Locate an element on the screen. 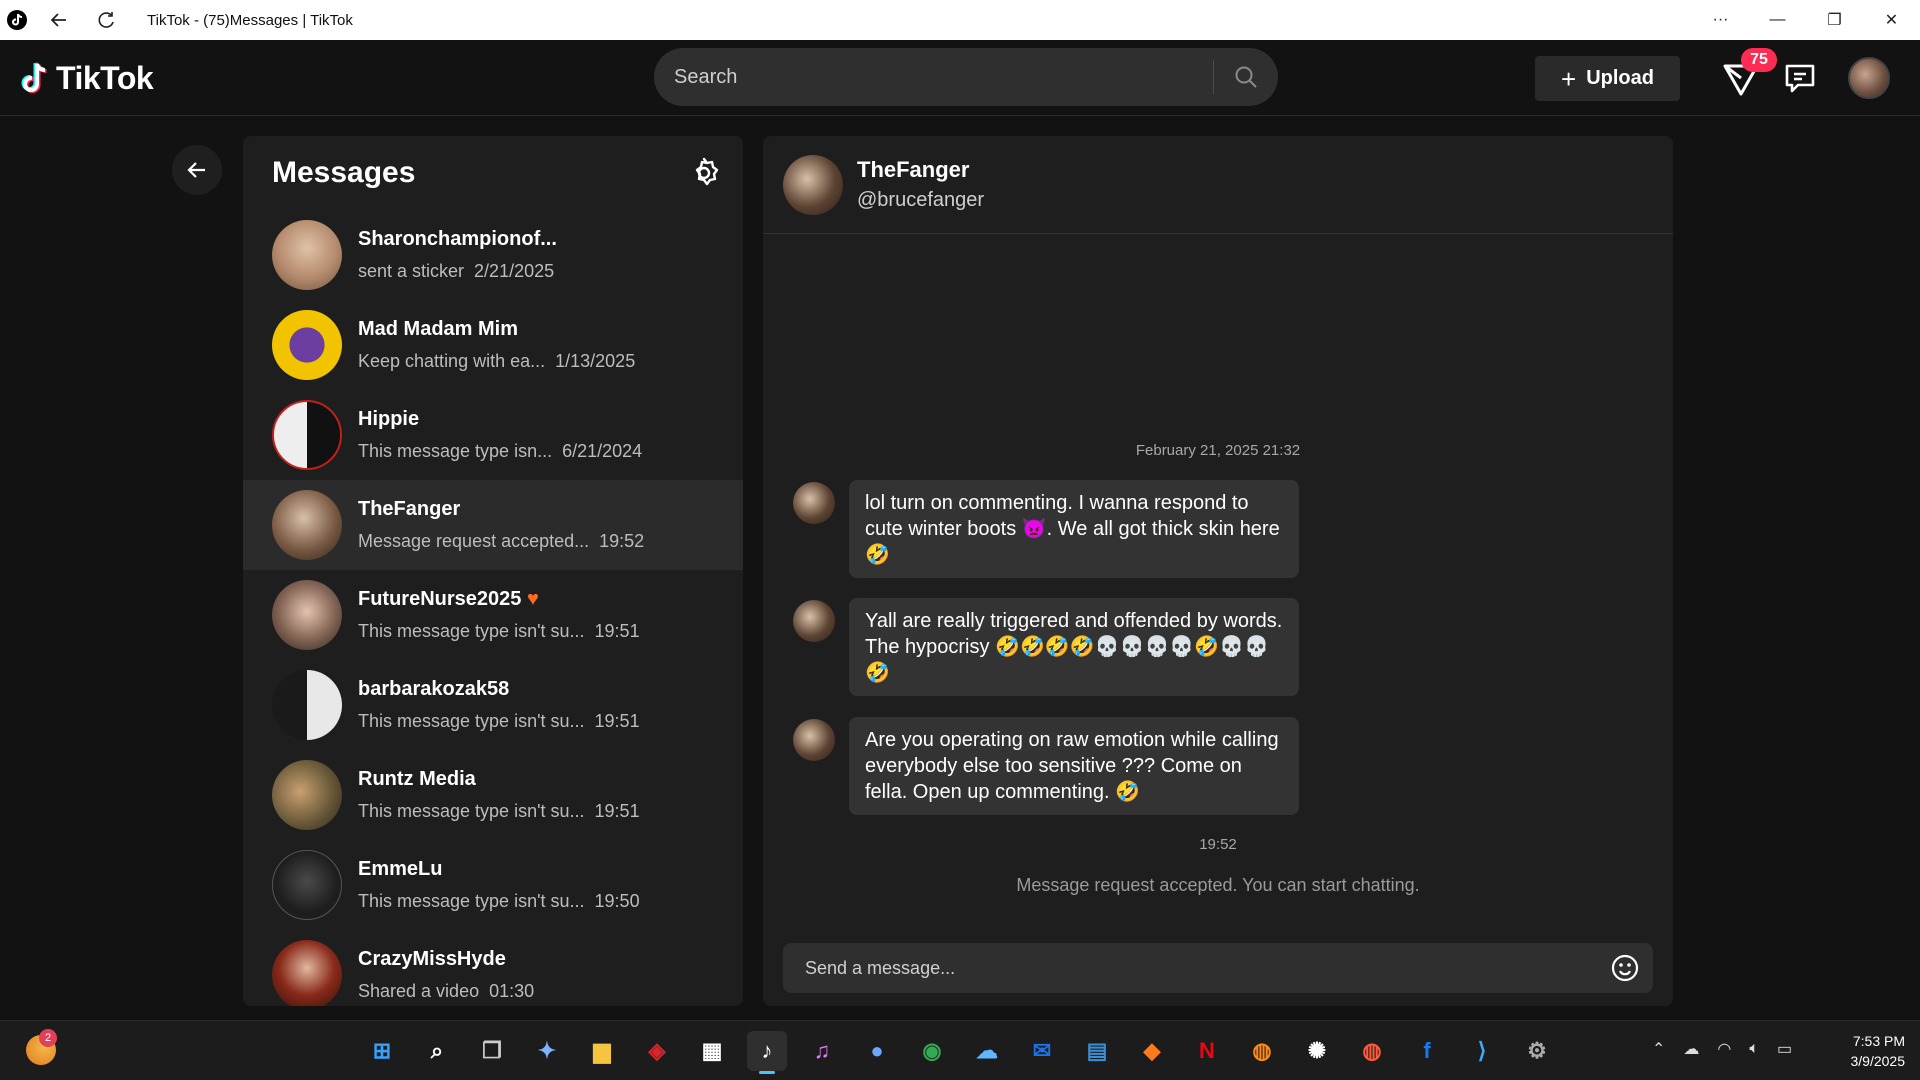 This screenshot has height=1080, width=1920. close-icon: ✕ is located at coordinates (1891, 20).